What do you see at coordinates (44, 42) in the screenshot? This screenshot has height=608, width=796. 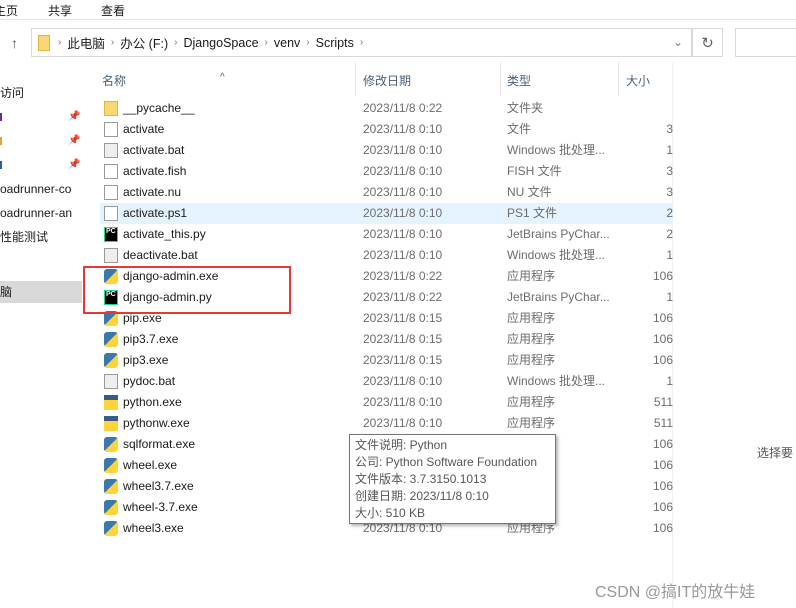 I see `folder-icon` at bounding box center [44, 42].